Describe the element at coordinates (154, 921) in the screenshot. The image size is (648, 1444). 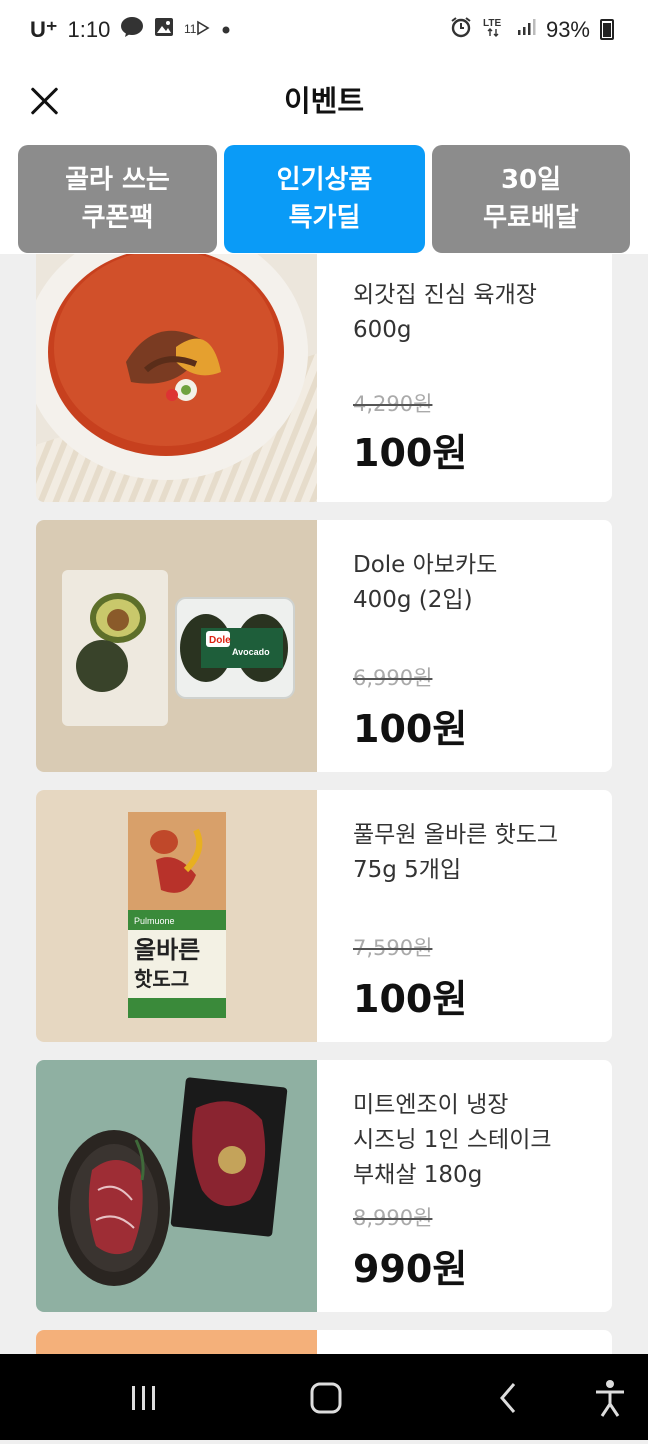
I see `hotdog-brand-text: Pulmuone` at that location.